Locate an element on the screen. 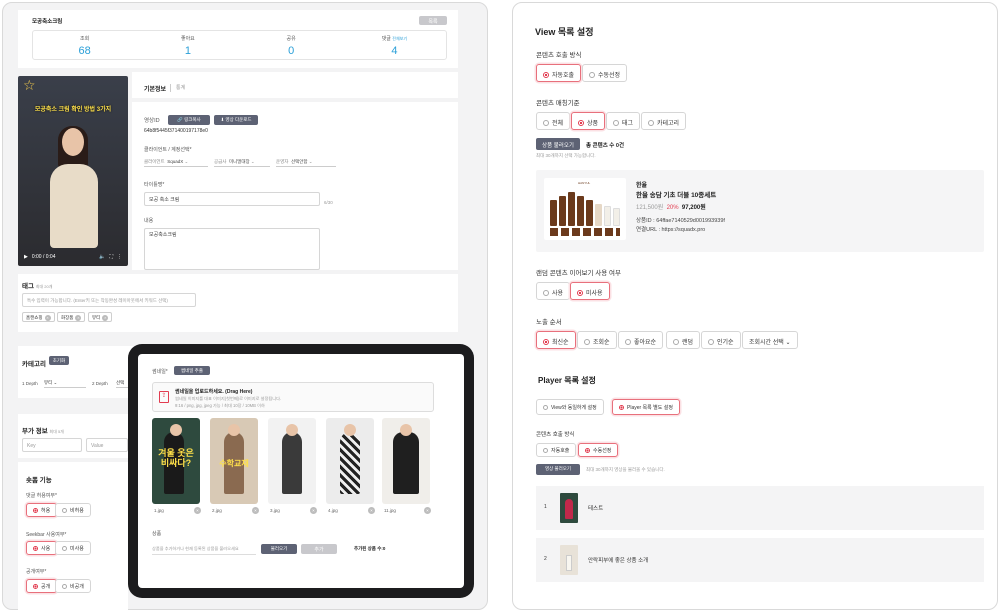  match-tag-radio: 태그 is located at coordinates (623, 121).